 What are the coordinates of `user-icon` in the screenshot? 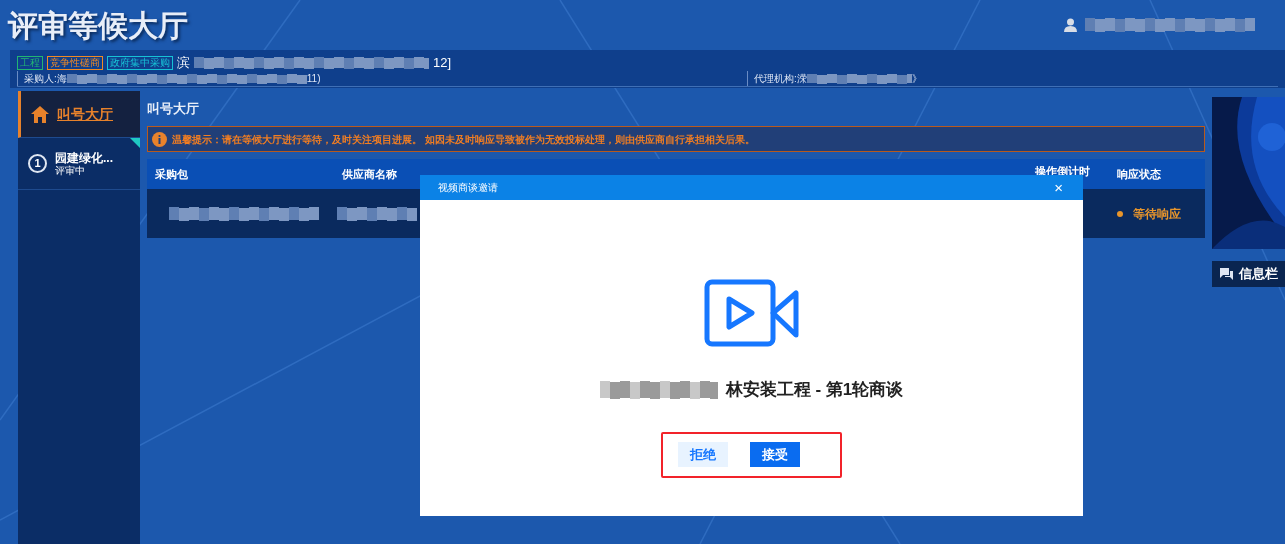 It's located at (1070, 25).